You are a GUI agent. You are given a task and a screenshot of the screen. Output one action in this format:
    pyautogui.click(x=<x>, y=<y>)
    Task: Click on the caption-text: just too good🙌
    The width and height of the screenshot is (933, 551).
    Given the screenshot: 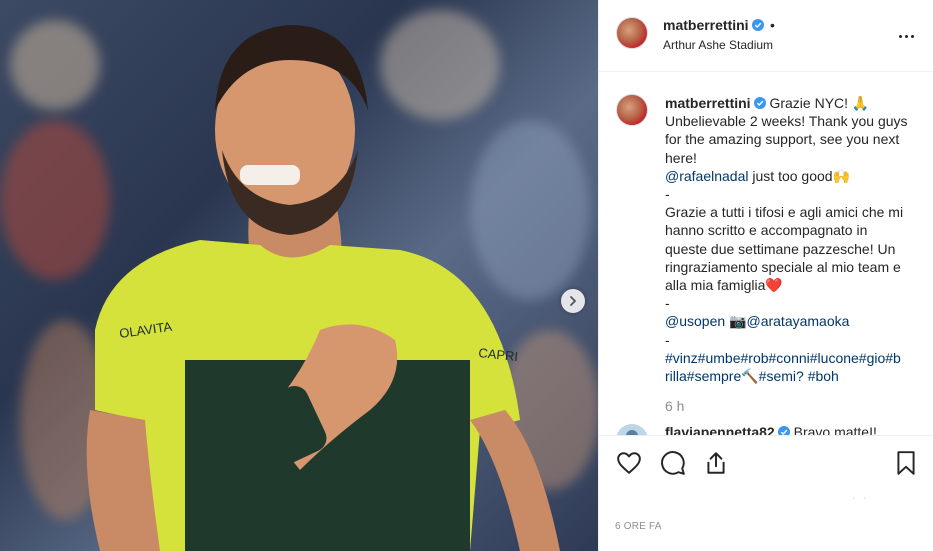 What is the action you would take?
    pyautogui.click(x=801, y=175)
    